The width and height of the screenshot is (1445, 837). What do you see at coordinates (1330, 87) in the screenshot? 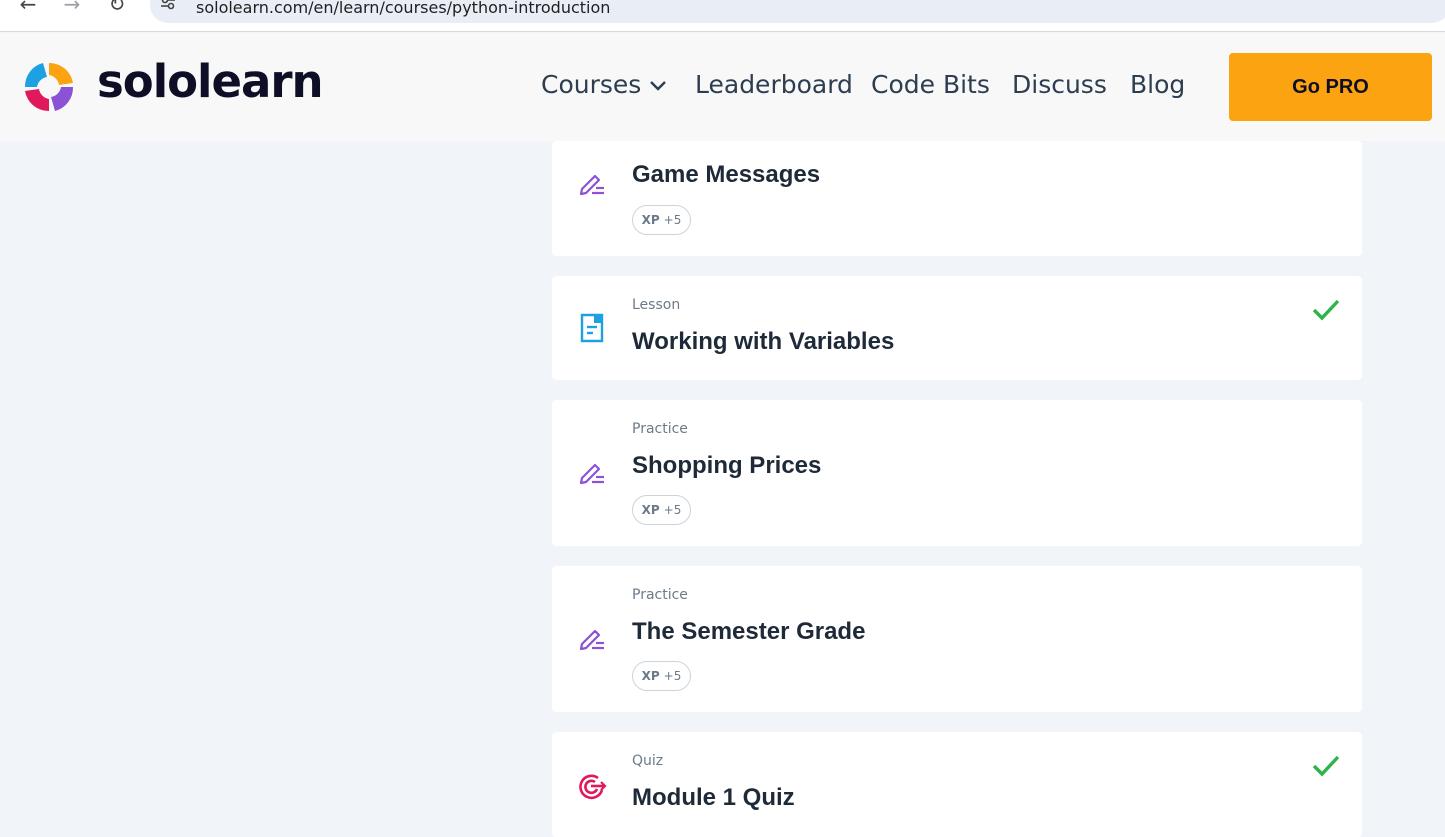
I see `go-pro-button: Go PRO` at bounding box center [1330, 87].